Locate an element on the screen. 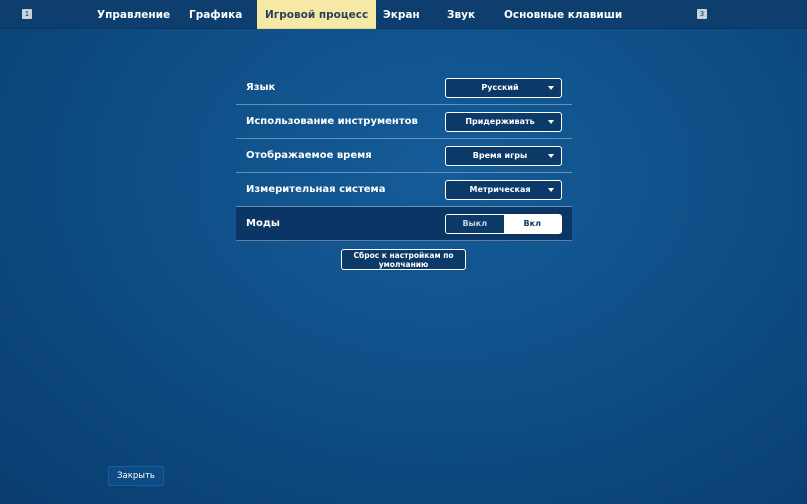 The width and height of the screenshot is (807, 504). setting-row-language: Язык Русский is located at coordinates (404, 88).